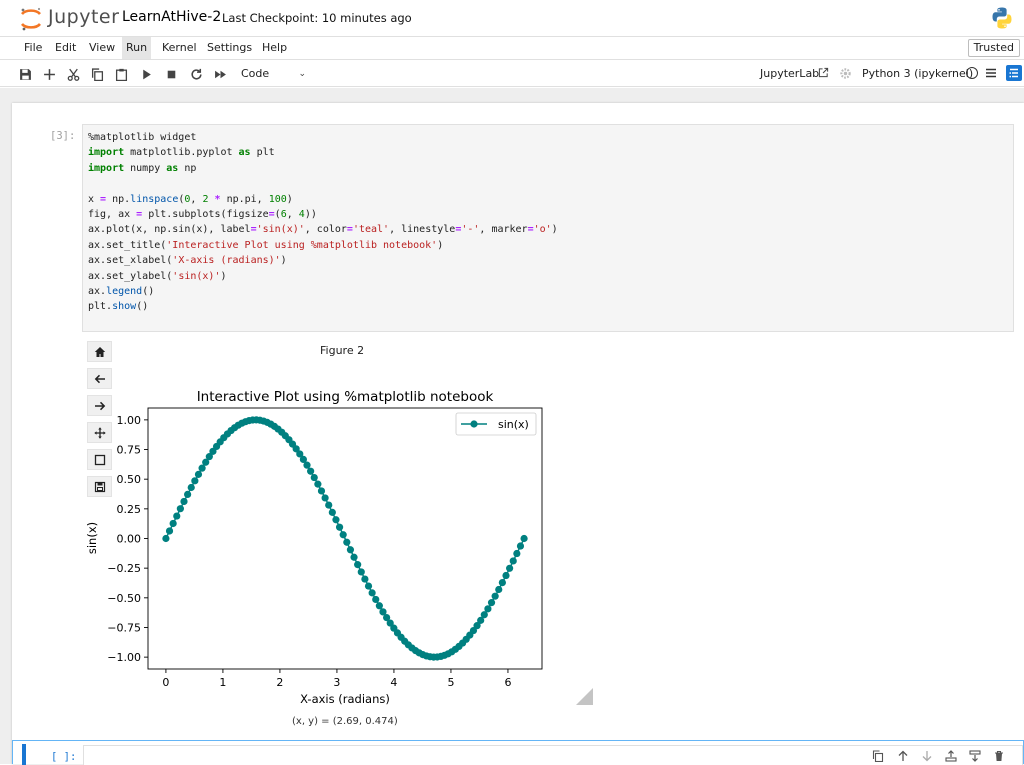 This screenshot has width=1024, height=765. I want to click on cut-icon, so click(73, 74).